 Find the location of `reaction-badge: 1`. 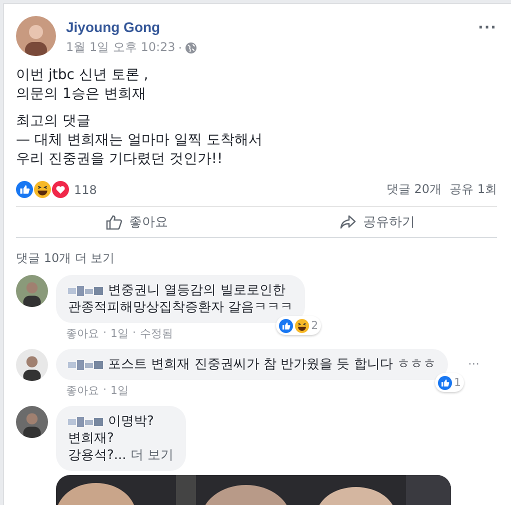

reaction-badge: 1 is located at coordinates (449, 382).